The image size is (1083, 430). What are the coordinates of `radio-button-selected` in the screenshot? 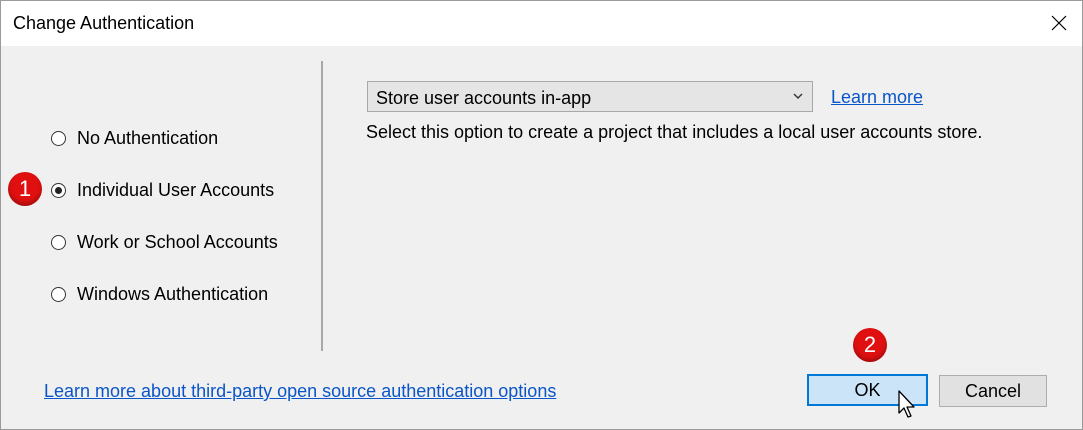 It's located at (58, 190).